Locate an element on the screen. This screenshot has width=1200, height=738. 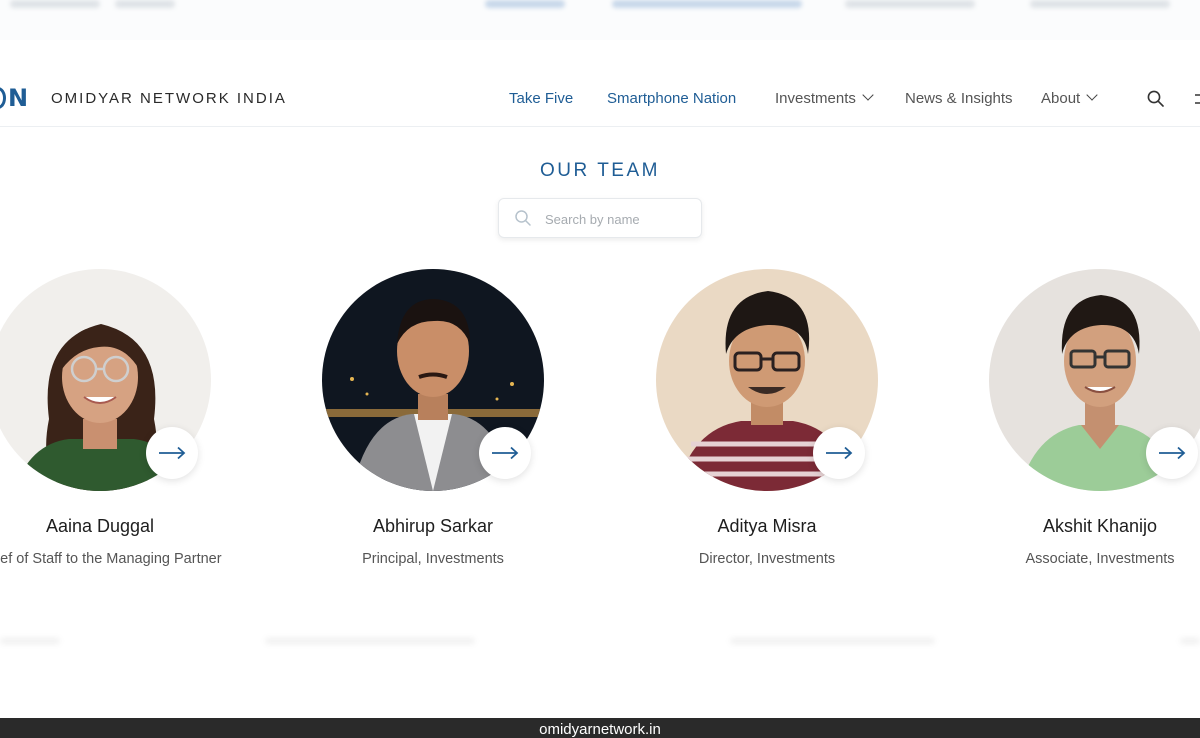
nav-take-five: Take Five is located at coordinates (541, 98).